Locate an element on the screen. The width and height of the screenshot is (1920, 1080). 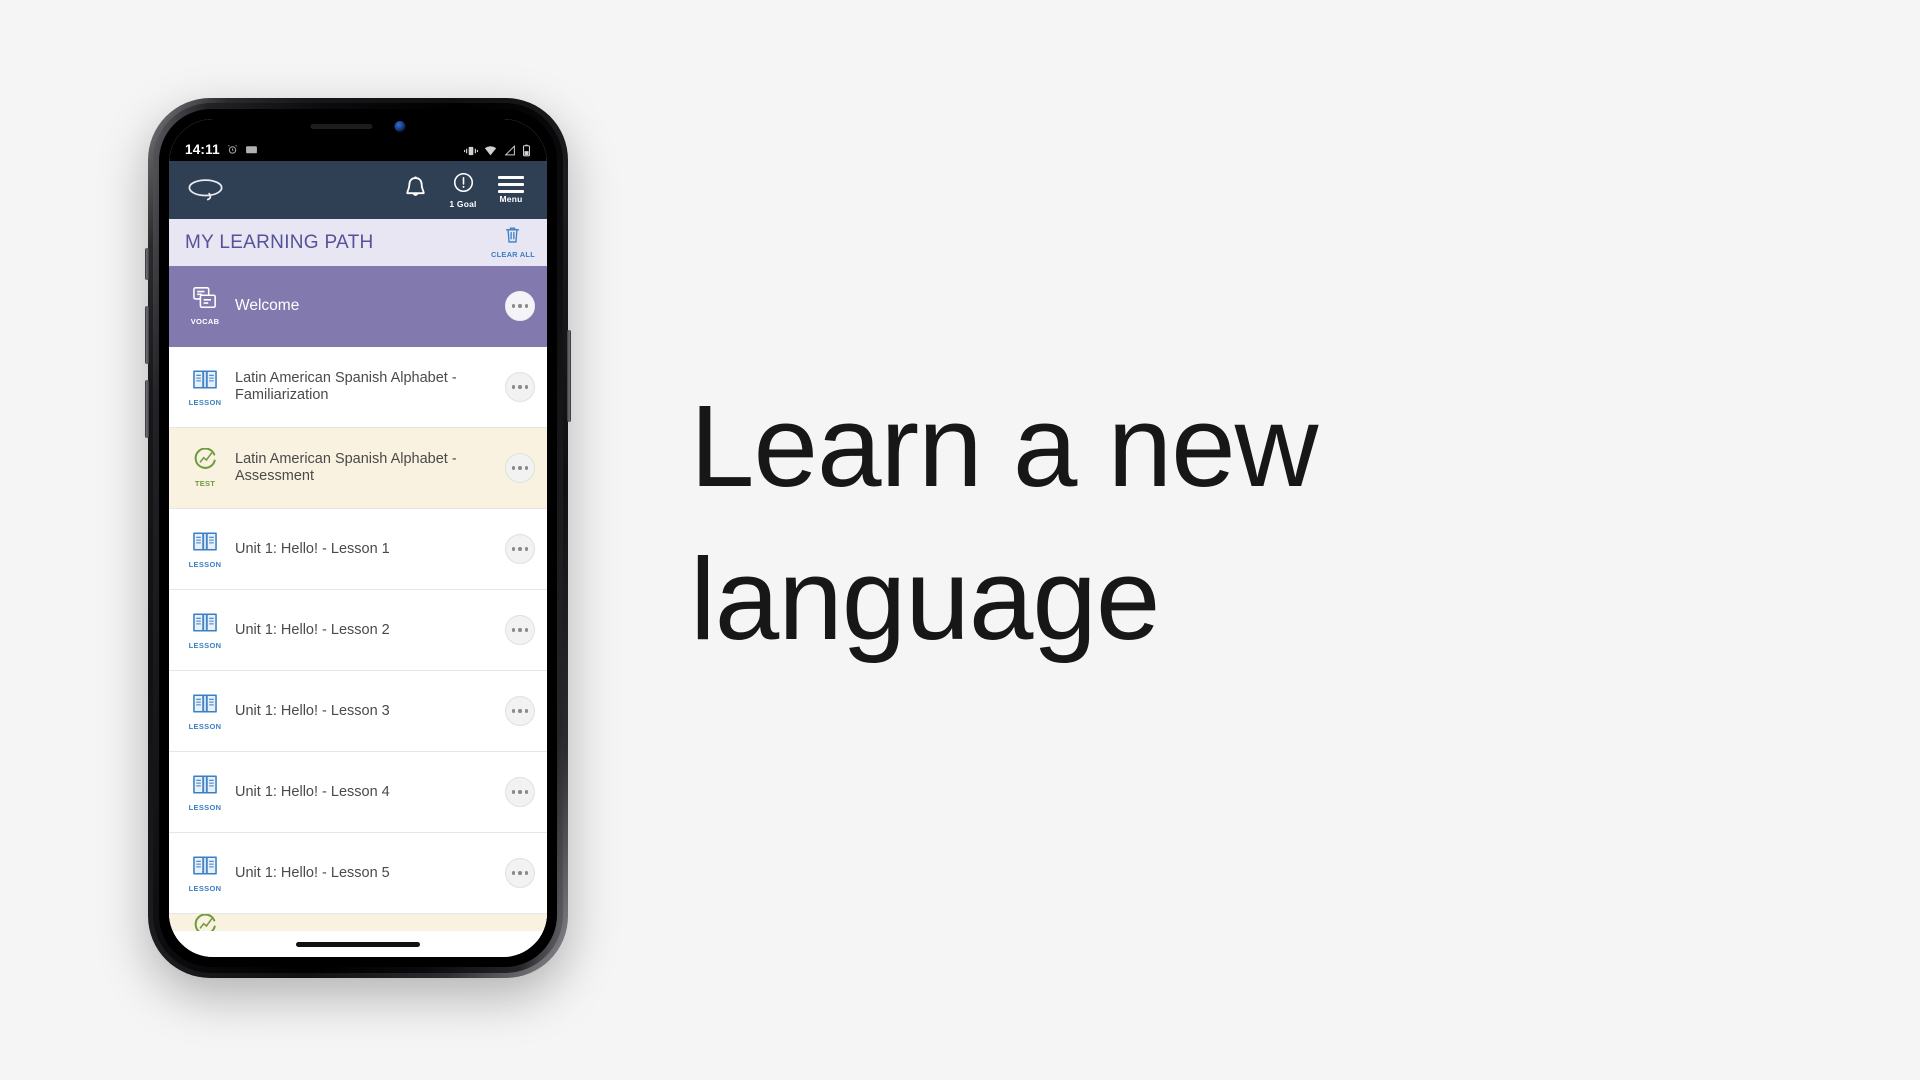
list-item: LESSON Unit 1: Hello! - Lesson 5 is located at coordinates (358, 873).